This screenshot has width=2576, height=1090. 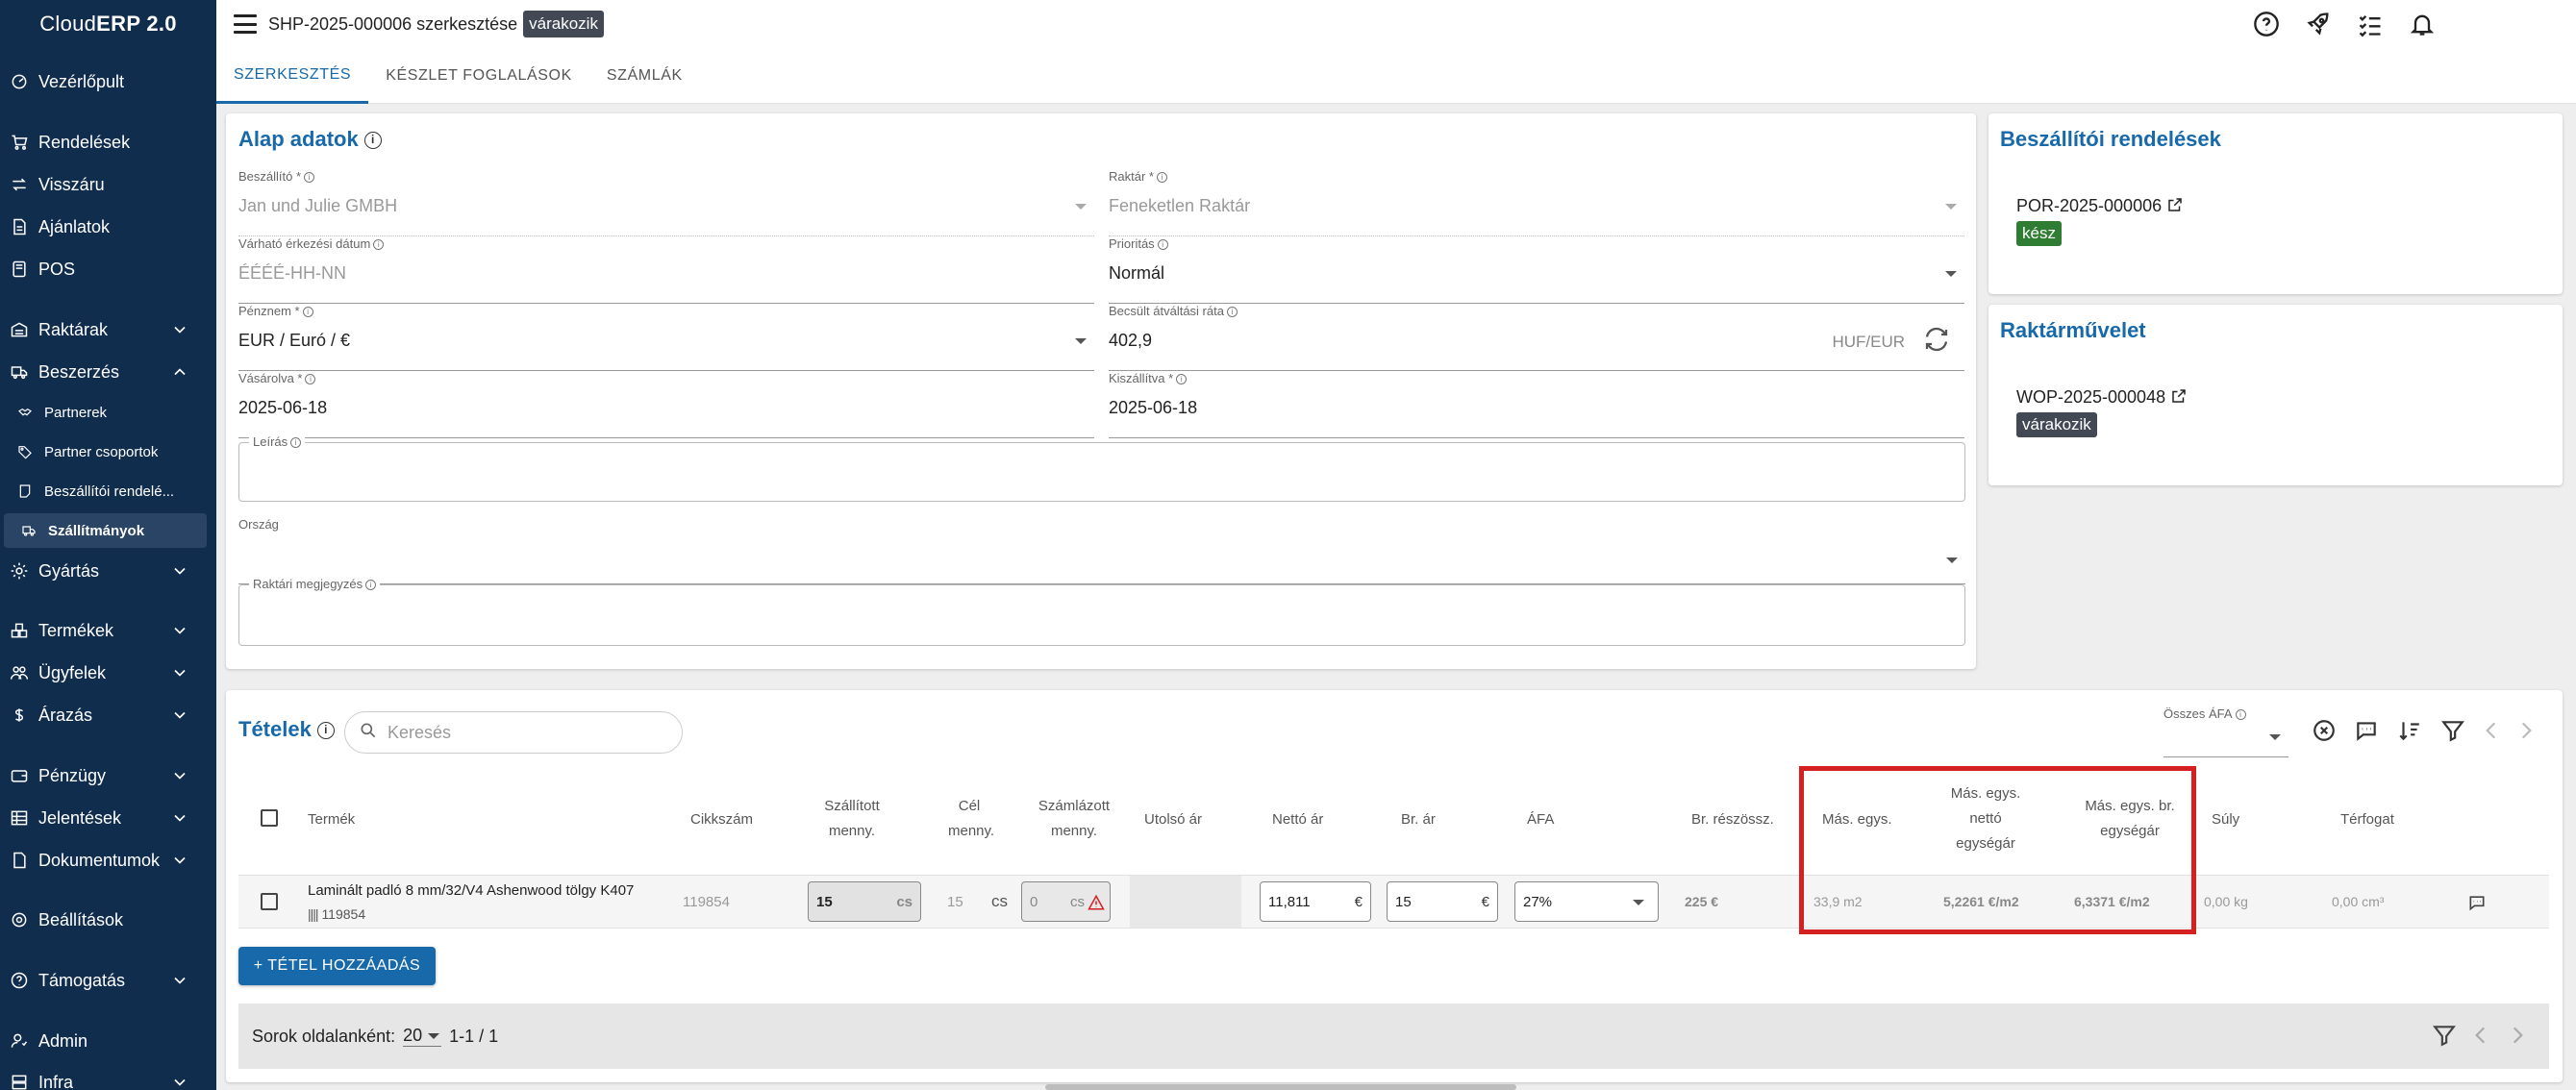 What do you see at coordinates (108, 1041) in the screenshot?
I see `sidebar-item-admin: Admin` at bounding box center [108, 1041].